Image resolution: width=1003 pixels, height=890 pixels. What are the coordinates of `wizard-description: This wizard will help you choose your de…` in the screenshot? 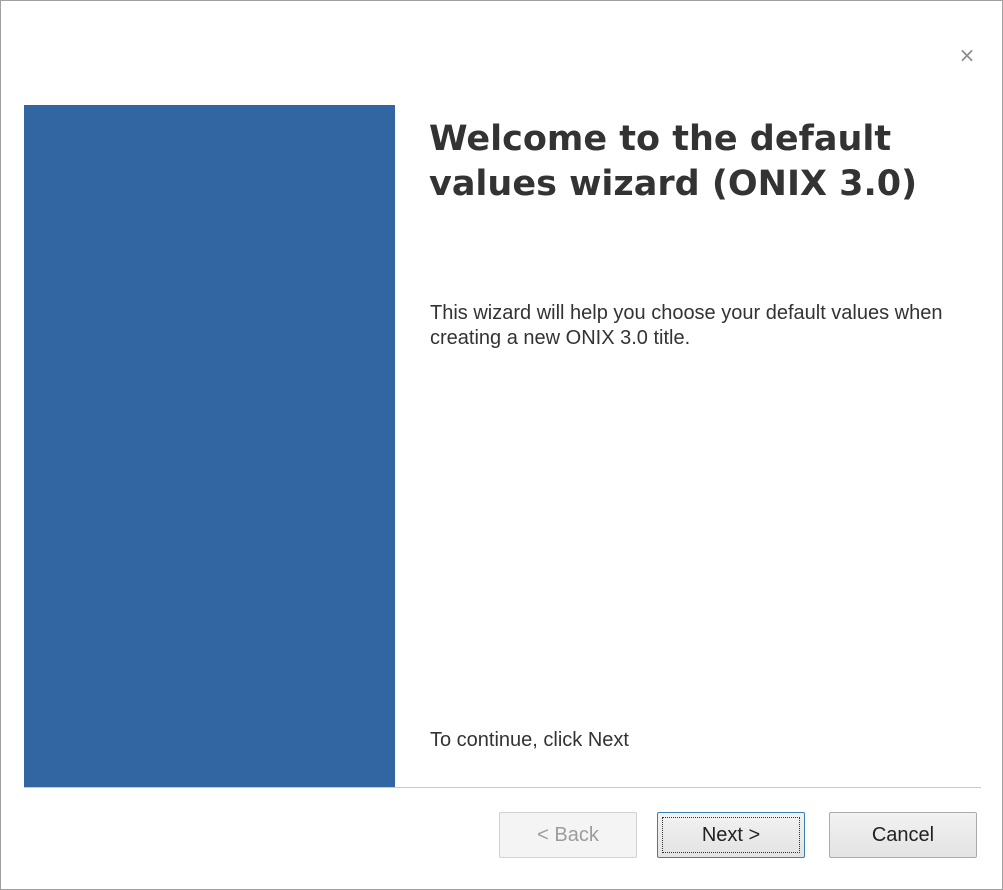 It's located at (686, 325).